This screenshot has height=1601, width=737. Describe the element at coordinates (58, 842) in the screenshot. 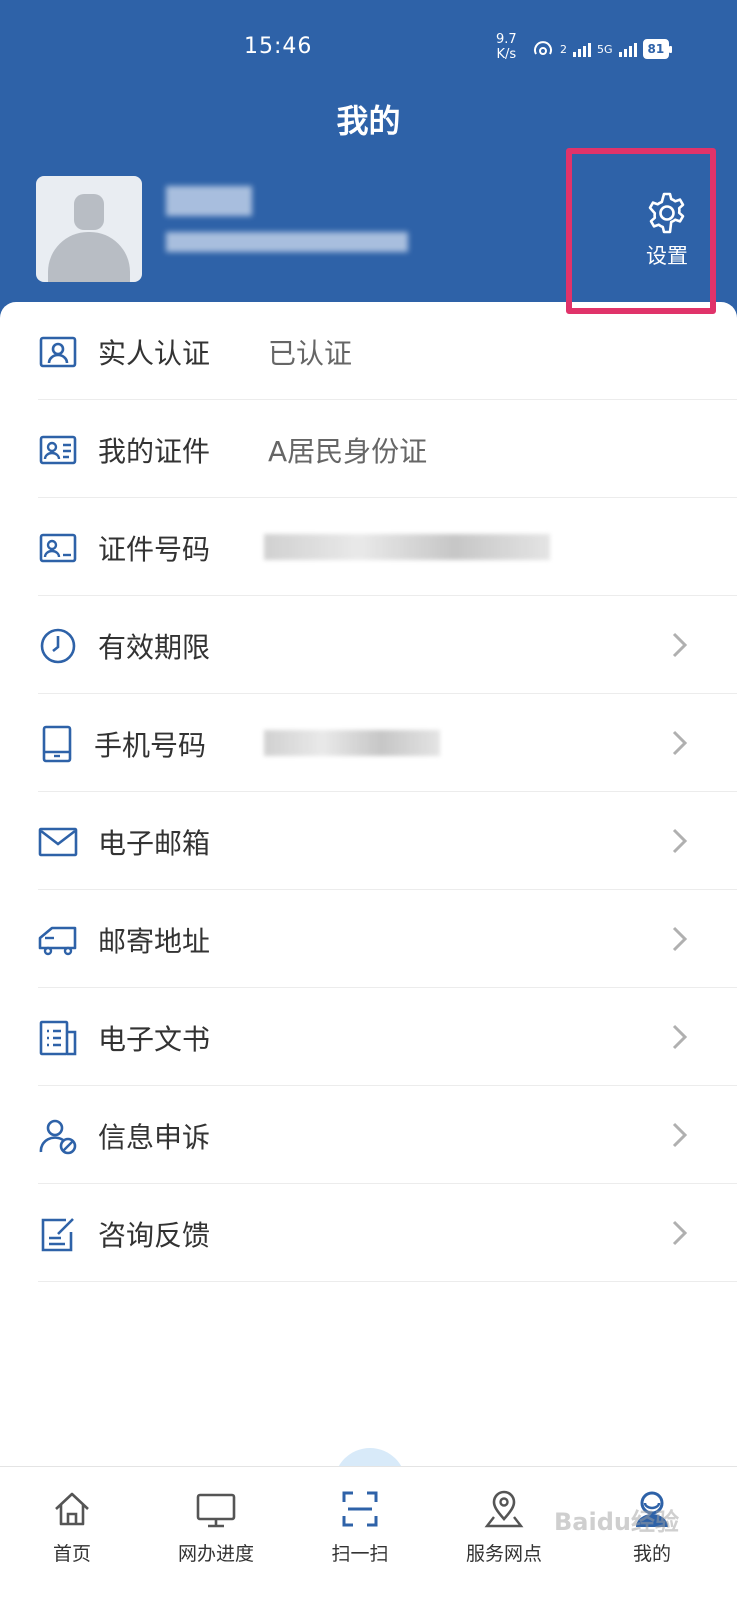

I see `mail-icon` at that location.